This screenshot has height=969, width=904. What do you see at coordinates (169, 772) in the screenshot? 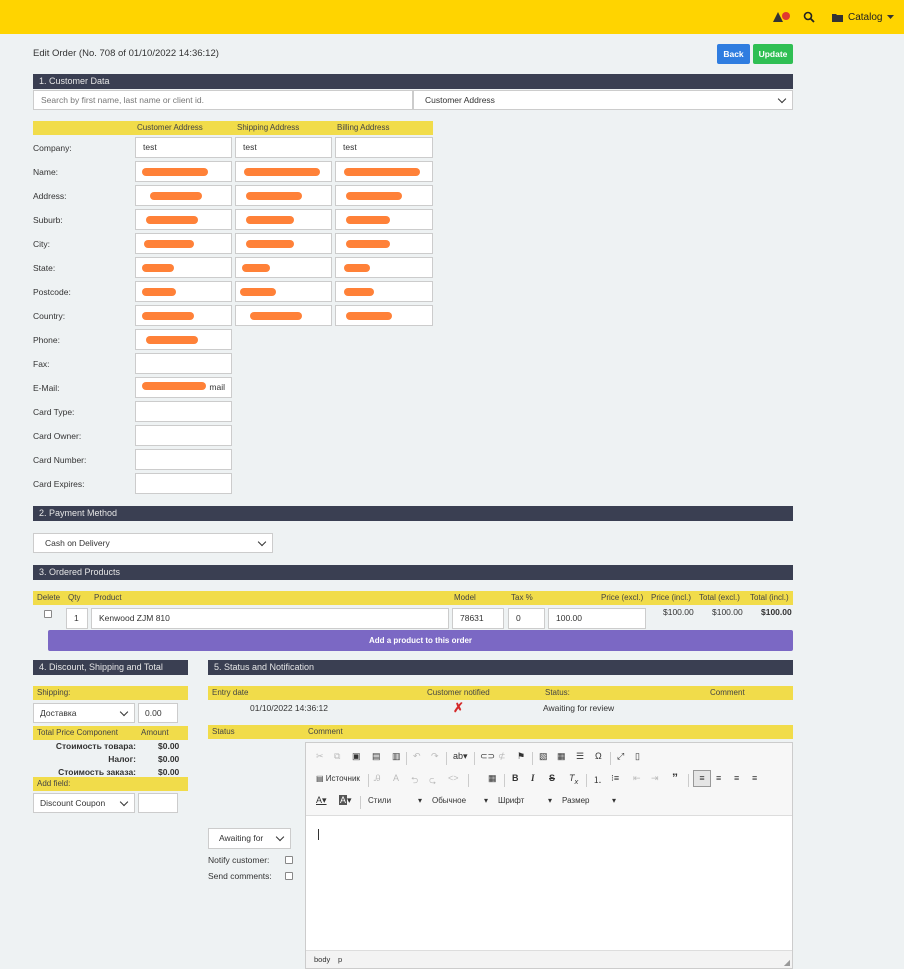
I see `total-line-amount: $0.00` at bounding box center [169, 772].